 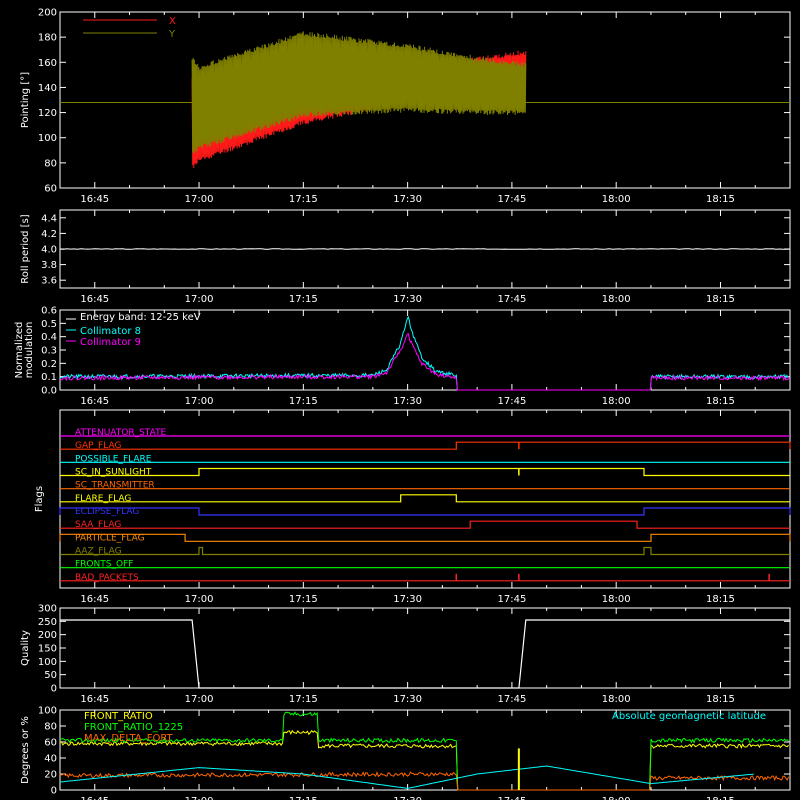 I want to click on y-axis-label: Quality, so click(x=25, y=648).